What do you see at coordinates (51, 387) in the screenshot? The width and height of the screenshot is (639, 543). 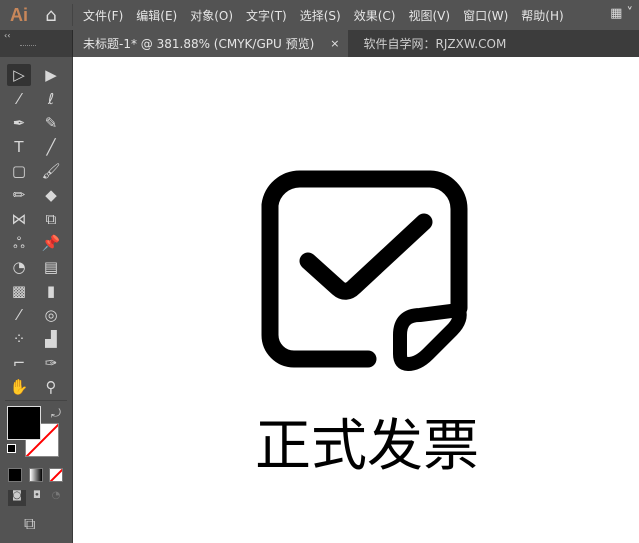 I see `zoom-tool-icon: ⚲` at bounding box center [51, 387].